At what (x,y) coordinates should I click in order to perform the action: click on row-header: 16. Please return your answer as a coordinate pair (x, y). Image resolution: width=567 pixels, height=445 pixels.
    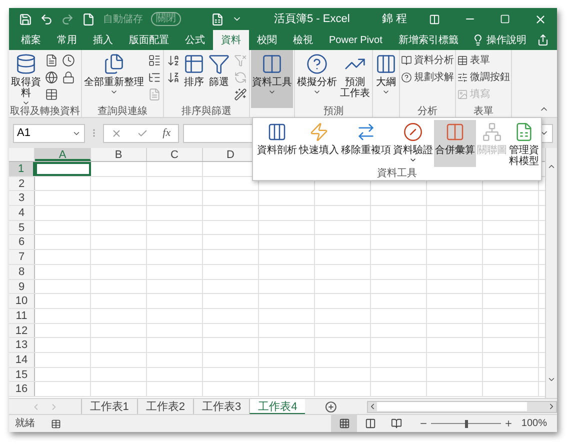
    Looking at the image, I should click on (22, 389).